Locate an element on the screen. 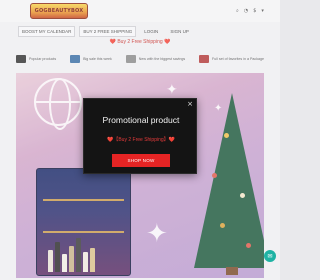 The width and height of the screenshot is (320, 280). subtitle-suffix: 】❤️ is located at coordinates (169, 140).